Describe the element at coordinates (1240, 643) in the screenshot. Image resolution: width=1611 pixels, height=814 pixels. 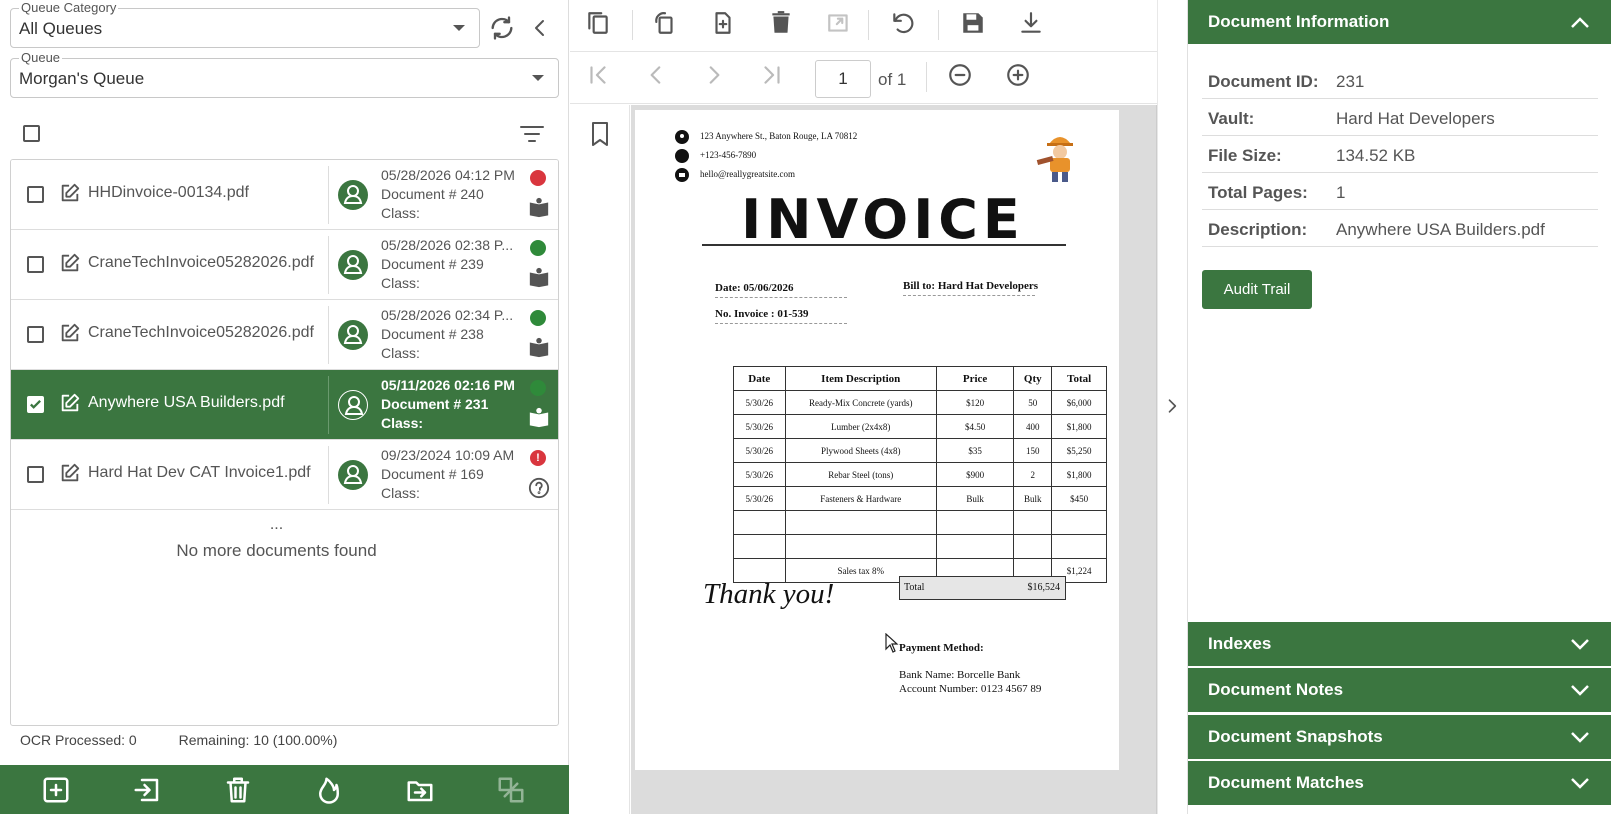
I see `accordion-title: Indexes` at that location.